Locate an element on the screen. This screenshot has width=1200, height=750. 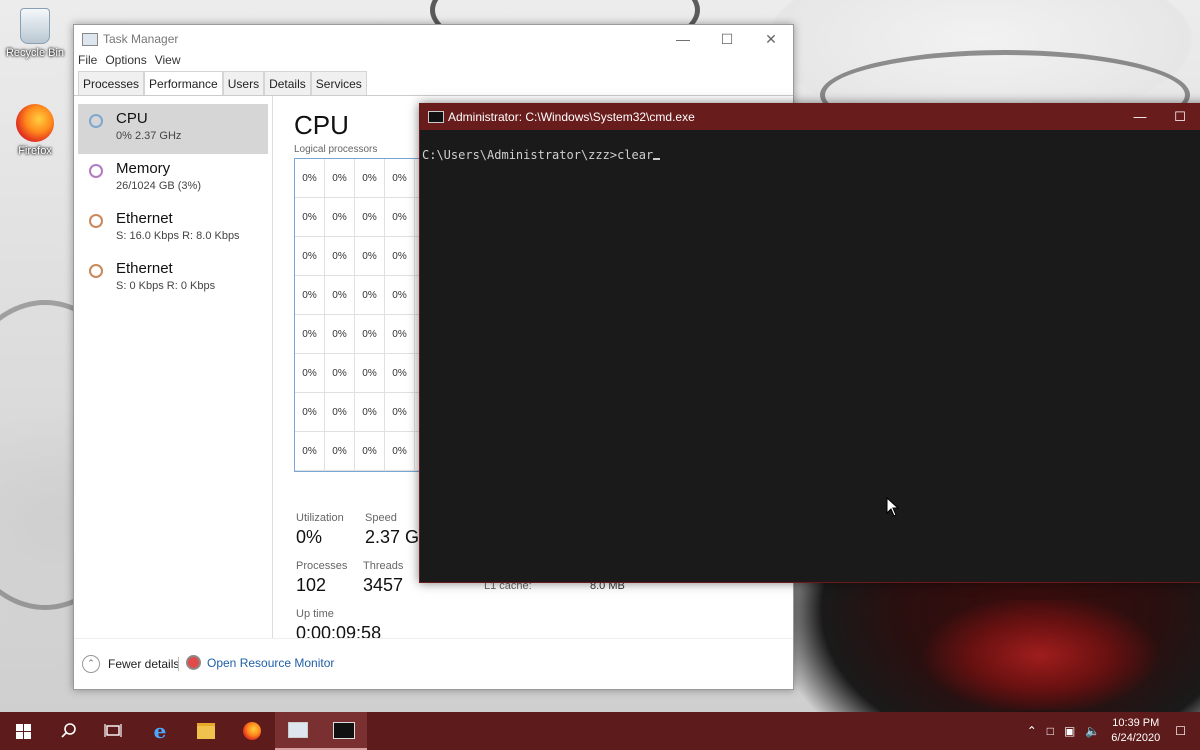
tab-users: Users is located at coordinates (243, 83).